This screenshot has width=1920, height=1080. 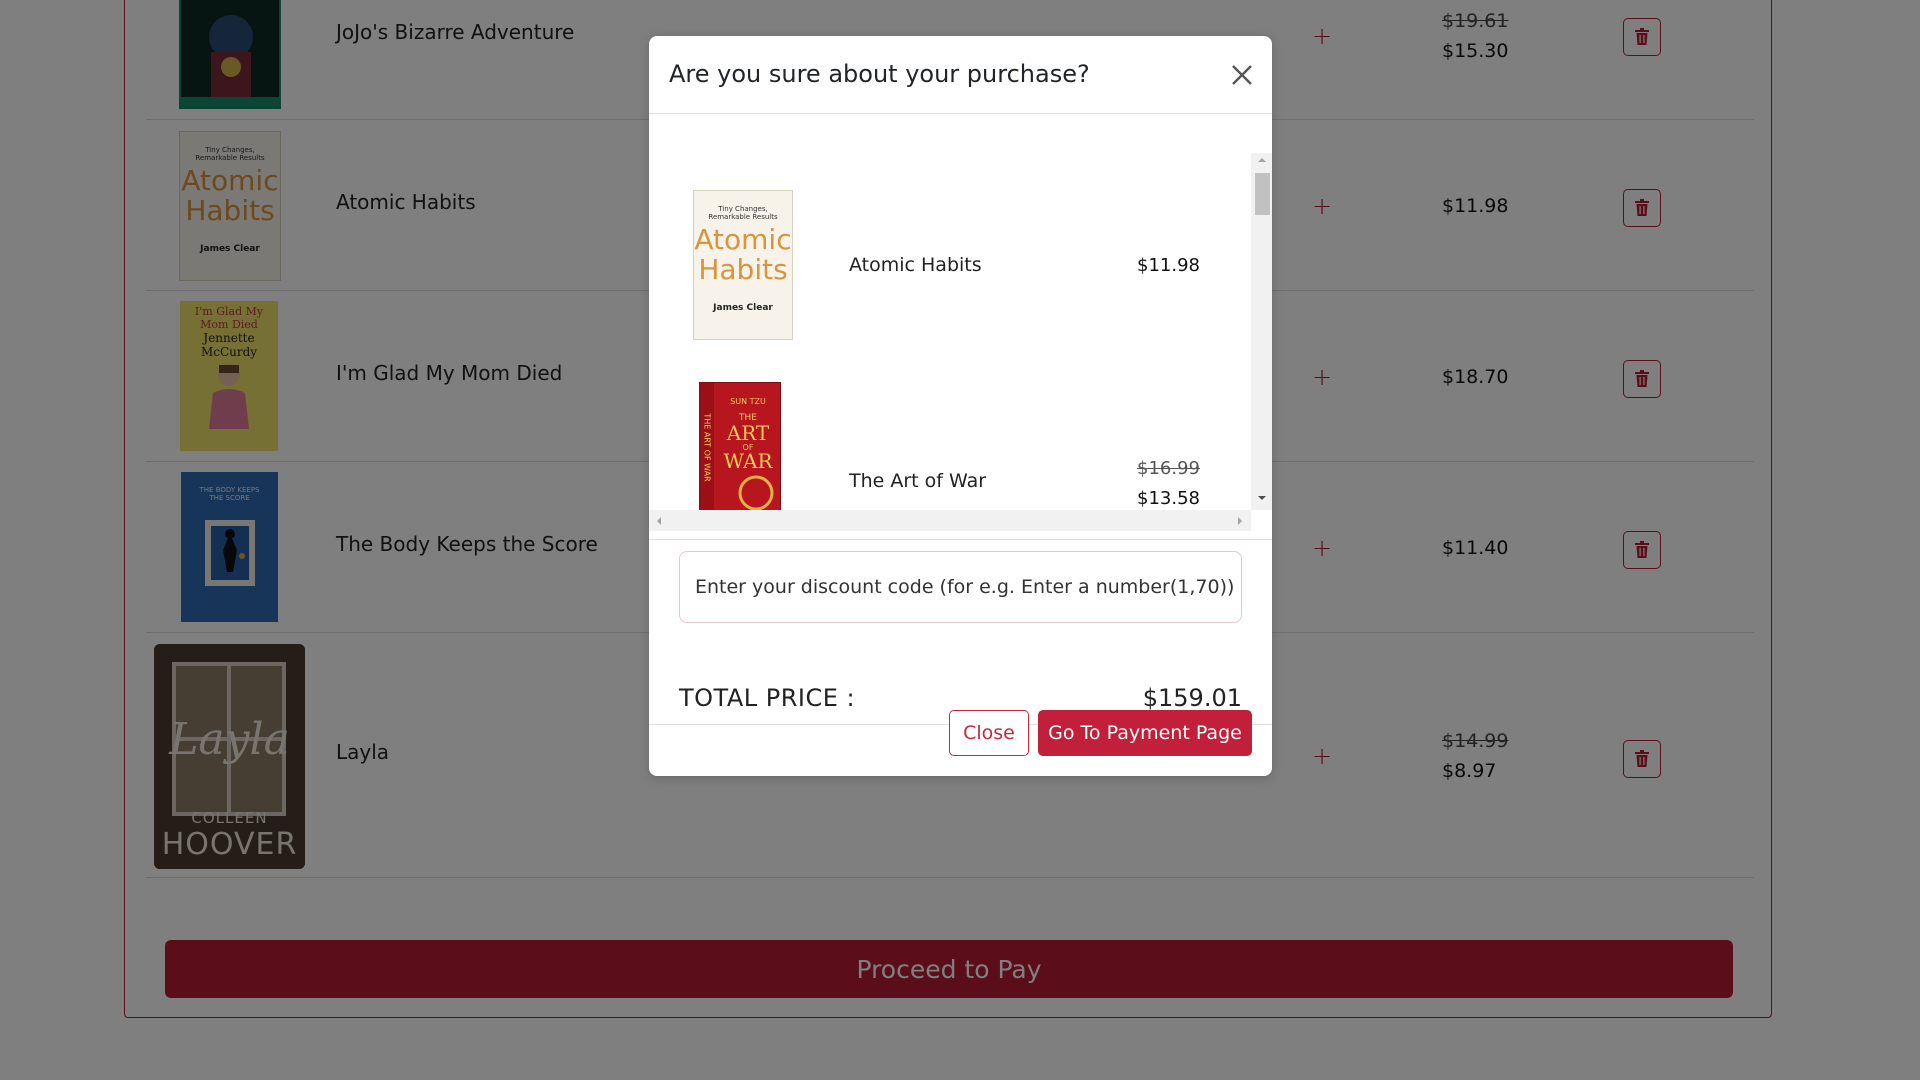 I want to click on modal-item-price: $13.58, so click(x=1168, y=498).